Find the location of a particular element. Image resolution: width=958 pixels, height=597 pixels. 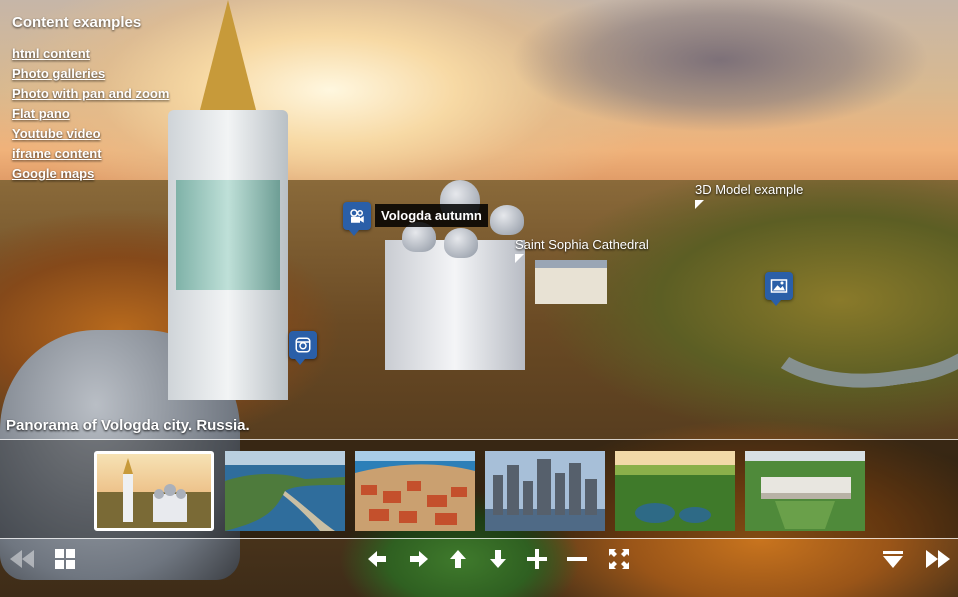

panorama-caption: Panorama of Vologda city. Russia. is located at coordinates (128, 425).